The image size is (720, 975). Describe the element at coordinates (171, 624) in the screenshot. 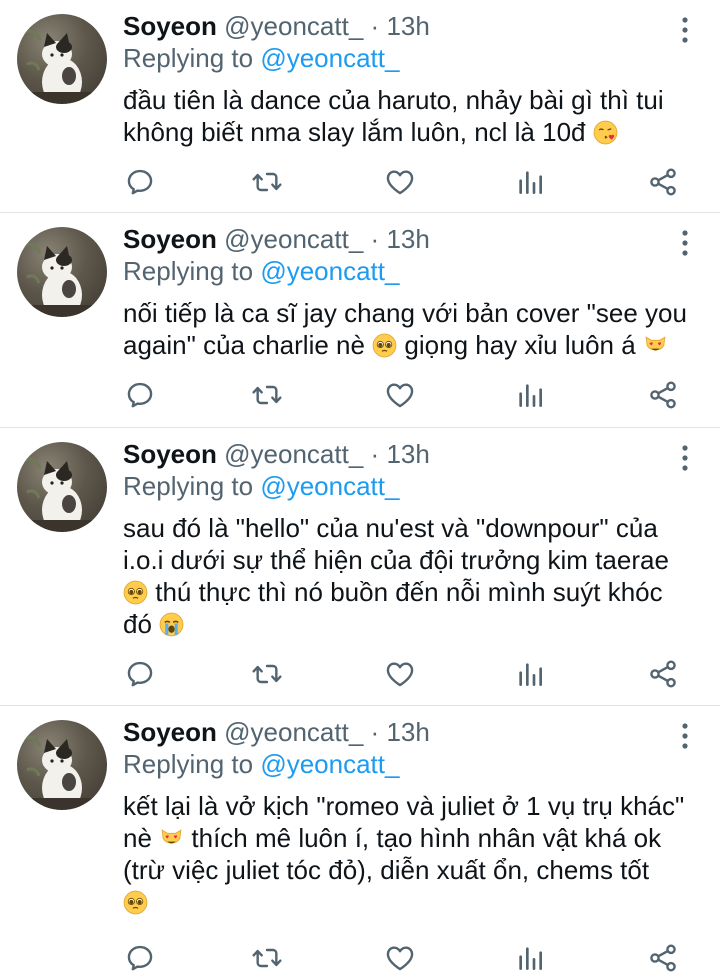

I see `loudly-crying-face-emoji` at that location.